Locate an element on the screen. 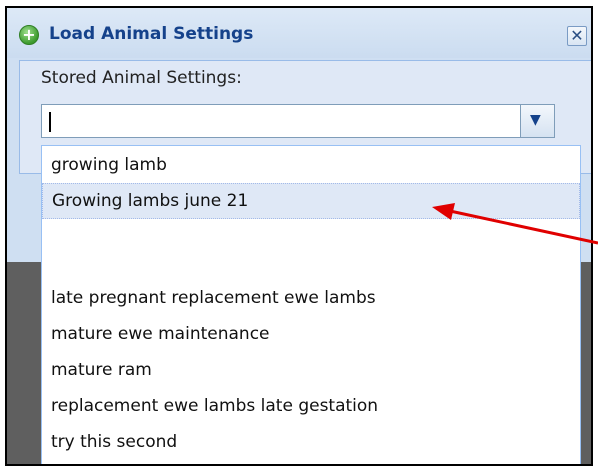 The height and width of the screenshot is (466, 598). dialog-titlebar: + Load Animal Settings ✕ is located at coordinates (299, 33).